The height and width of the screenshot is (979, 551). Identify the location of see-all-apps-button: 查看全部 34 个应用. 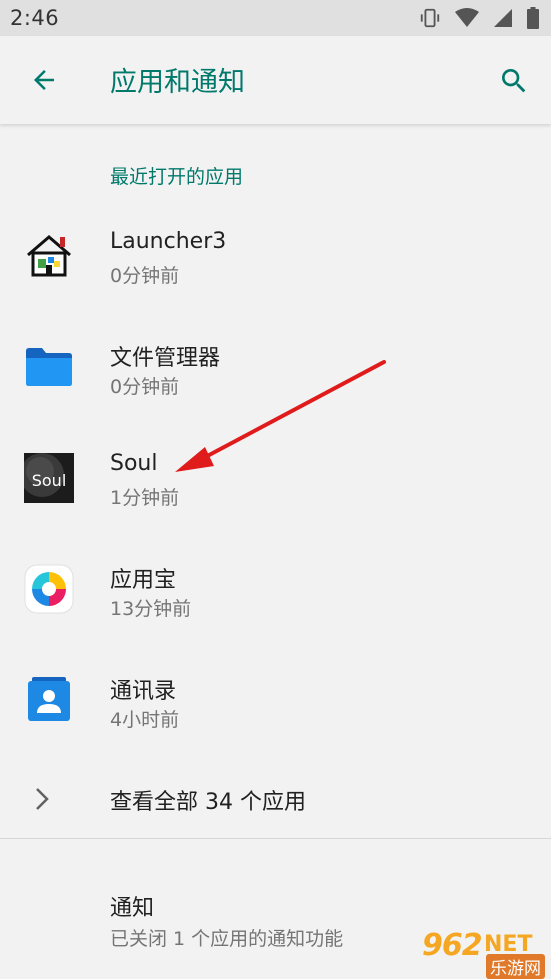
(275, 799).